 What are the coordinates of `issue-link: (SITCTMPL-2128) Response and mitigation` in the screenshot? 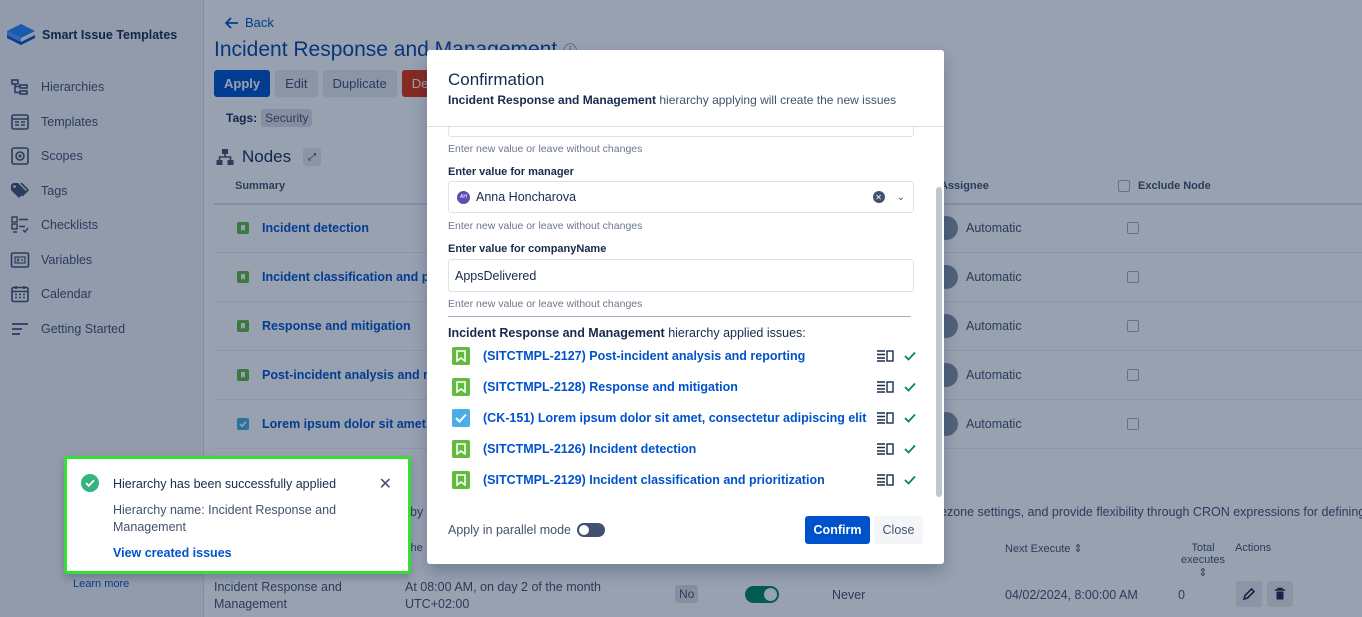 It's located at (679, 387).